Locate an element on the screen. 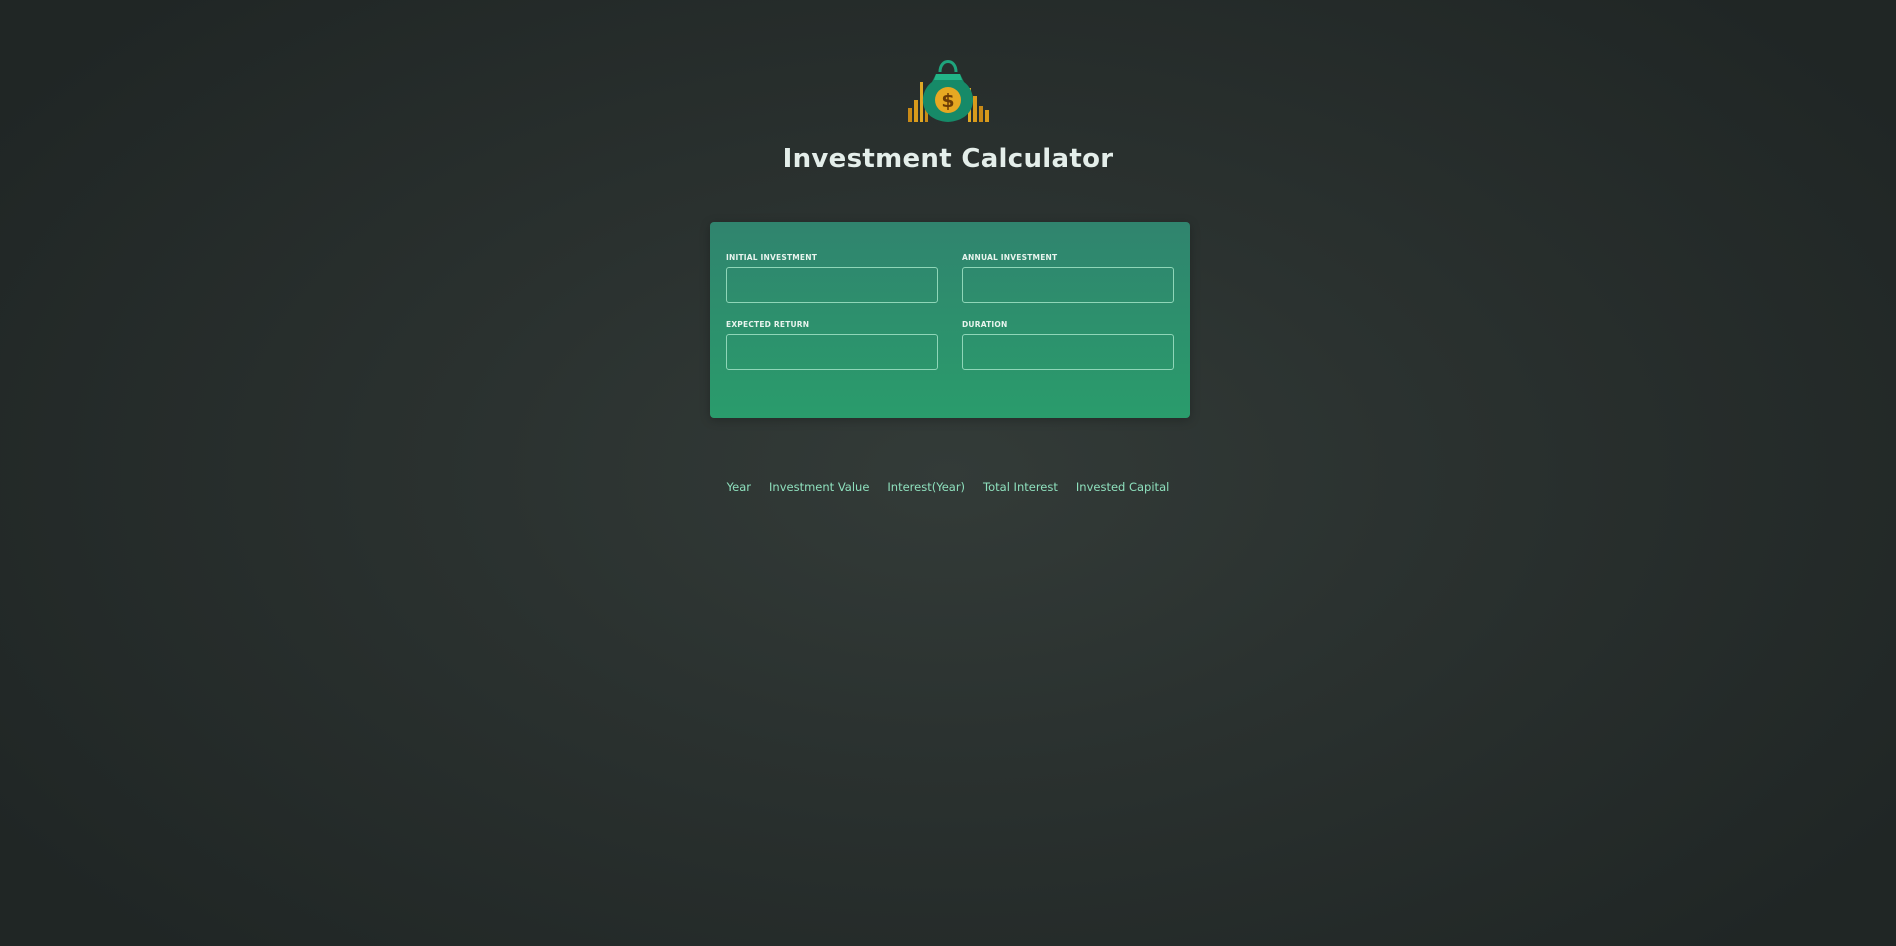  expected-return-group: Expected Return is located at coordinates (832, 345).